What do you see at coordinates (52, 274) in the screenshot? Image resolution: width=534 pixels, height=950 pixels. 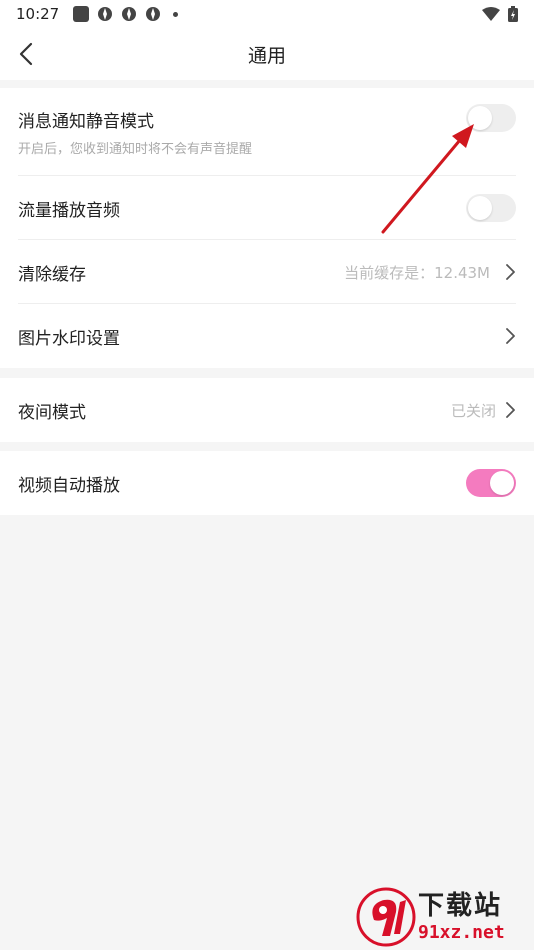 I see `setting-label: 清除缓存` at bounding box center [52, 274].